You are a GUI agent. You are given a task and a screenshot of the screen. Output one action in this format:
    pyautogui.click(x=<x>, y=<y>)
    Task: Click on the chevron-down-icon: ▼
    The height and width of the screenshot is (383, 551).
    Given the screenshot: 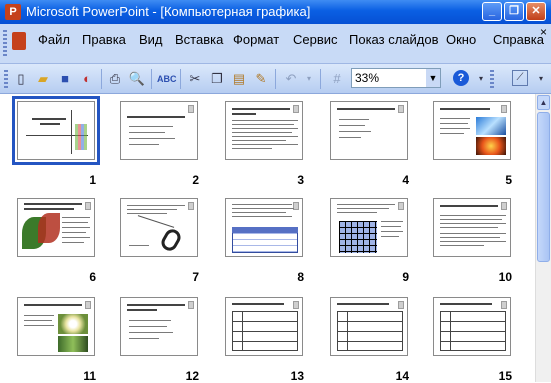 What is the action you would take?
    pyautogui.click(x=433, y=78)
    